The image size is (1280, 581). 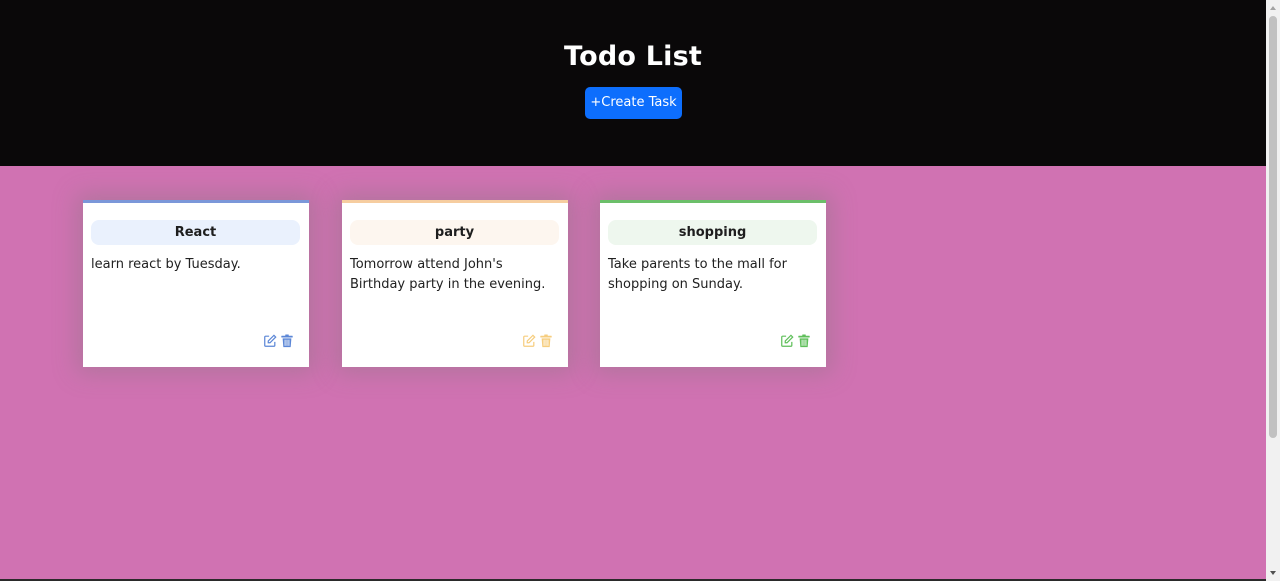 What do you see at coordinates (712, 232) in the screenshot?
I see `task-title: shopping` at bounding box center [712, 232].